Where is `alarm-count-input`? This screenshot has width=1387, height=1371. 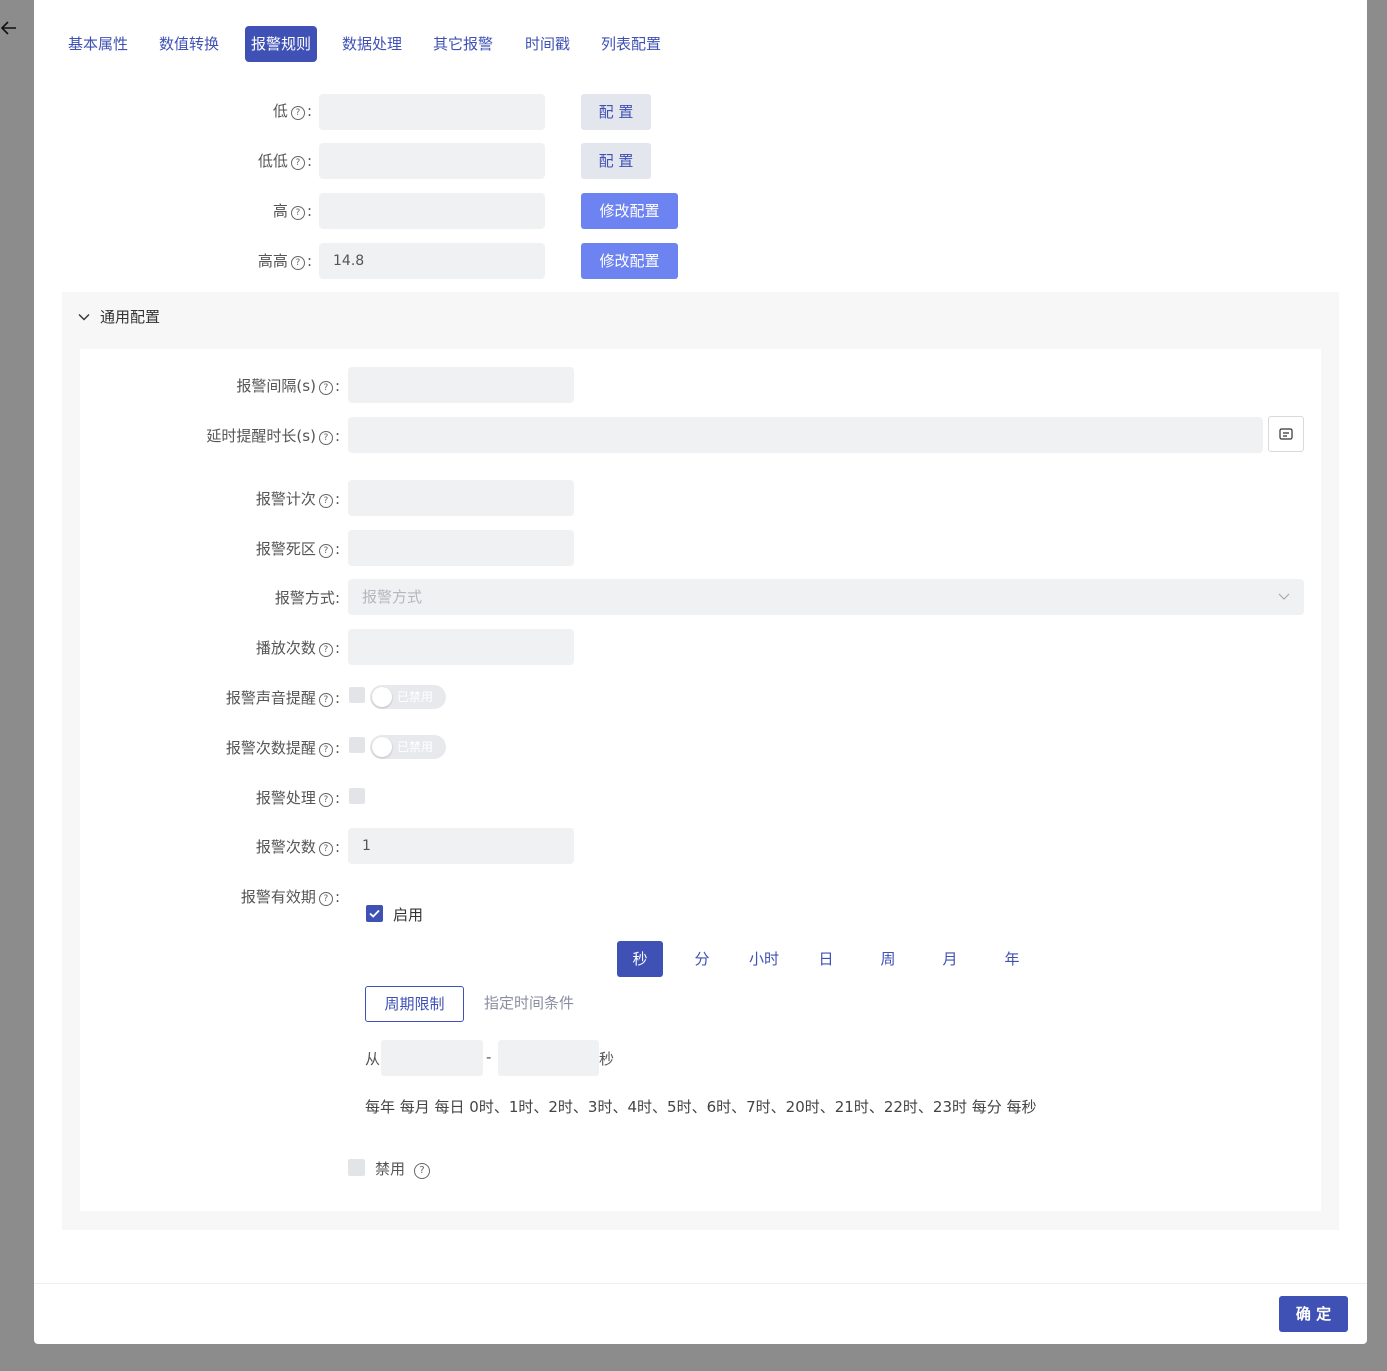
alarm-count-input is located at coordinates (461, 498).